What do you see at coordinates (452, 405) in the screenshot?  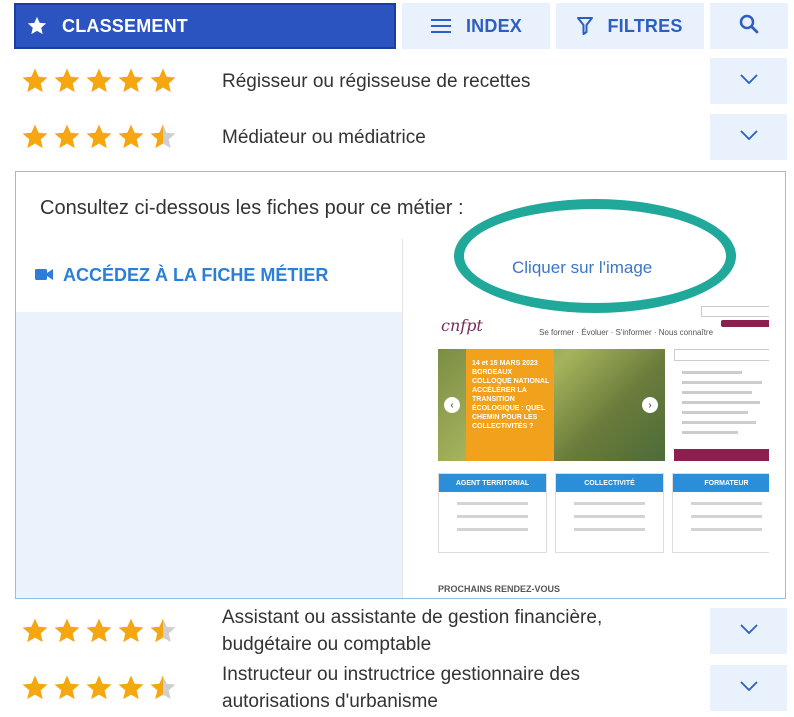 I see `preview-prev-arrow-icon: ‹` at bounding box center [452, 405].